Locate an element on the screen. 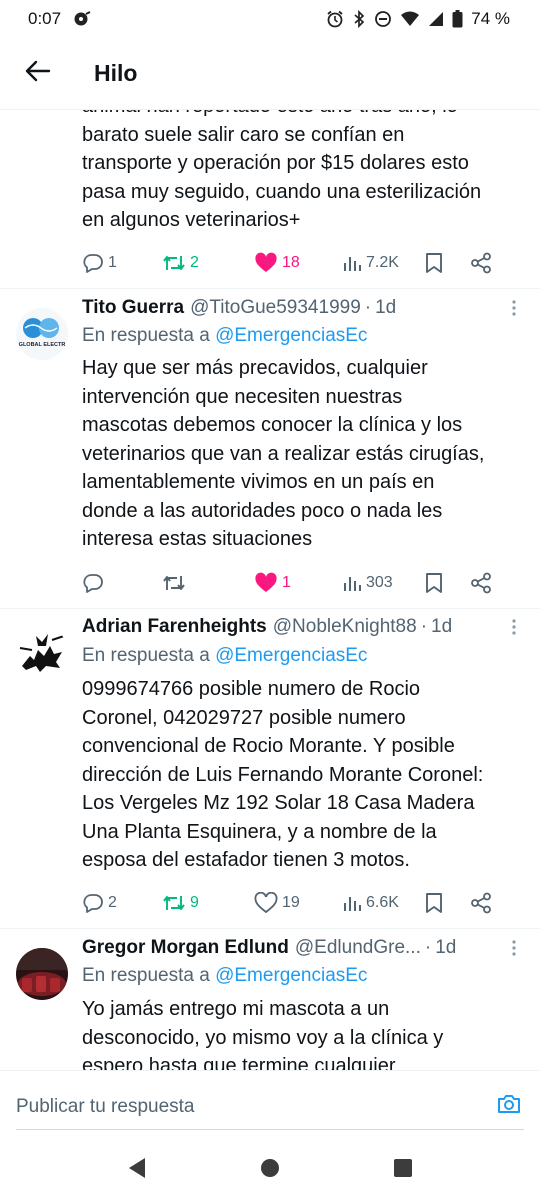 The height and width of the screenshot is (1200, 540). views-button: 6.6K is located at coordinates (383, 903).